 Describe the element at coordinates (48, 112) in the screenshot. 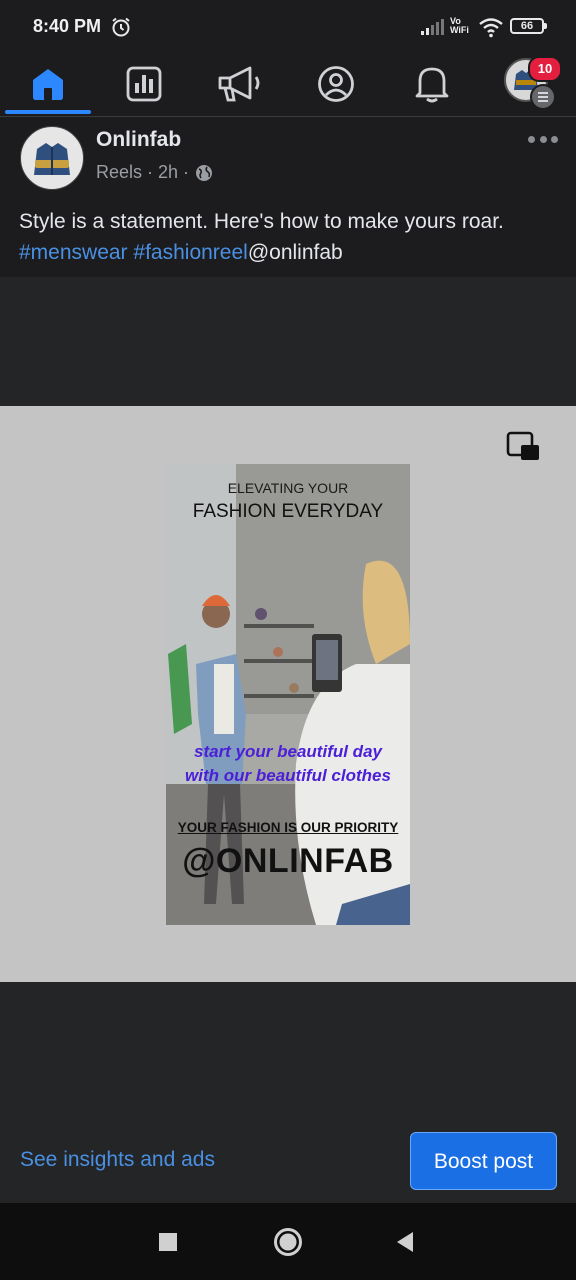

I see `active-tab-indicator` at that location.